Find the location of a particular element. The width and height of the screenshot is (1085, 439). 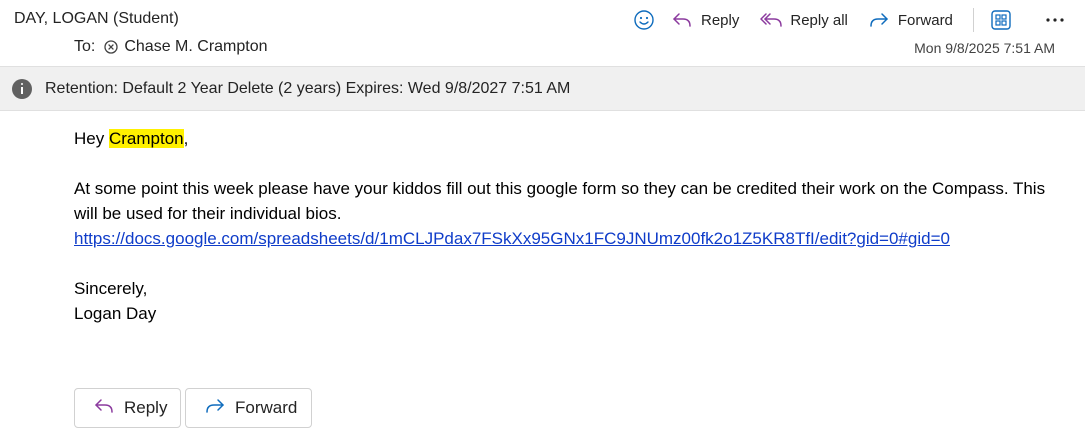

bottom-reply-button: Reply is located at coordinates (127, 408).